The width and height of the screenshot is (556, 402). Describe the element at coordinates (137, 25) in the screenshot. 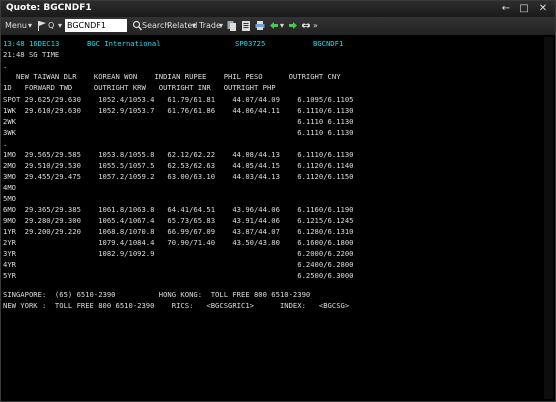

I see `search-icon` at that location.